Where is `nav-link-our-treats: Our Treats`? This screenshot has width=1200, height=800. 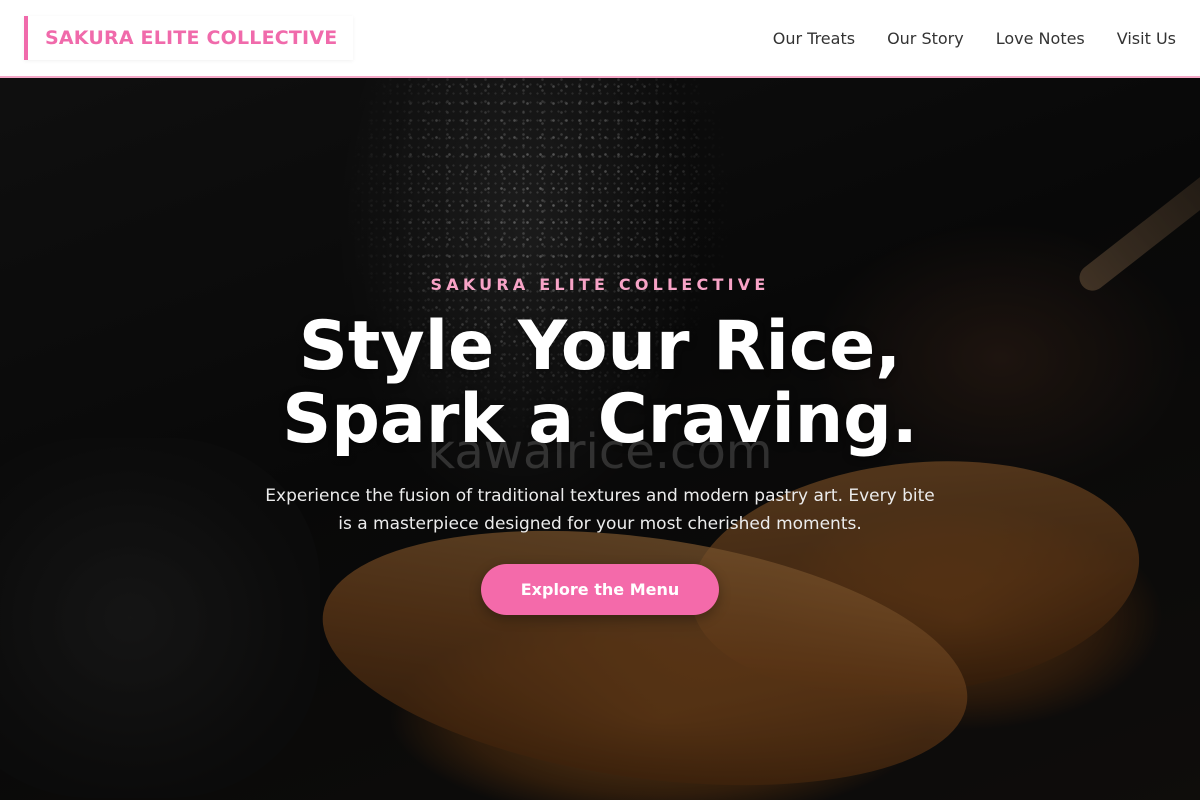
nav-link-our-treats: Our Treats is located at coordinates (814, 38).